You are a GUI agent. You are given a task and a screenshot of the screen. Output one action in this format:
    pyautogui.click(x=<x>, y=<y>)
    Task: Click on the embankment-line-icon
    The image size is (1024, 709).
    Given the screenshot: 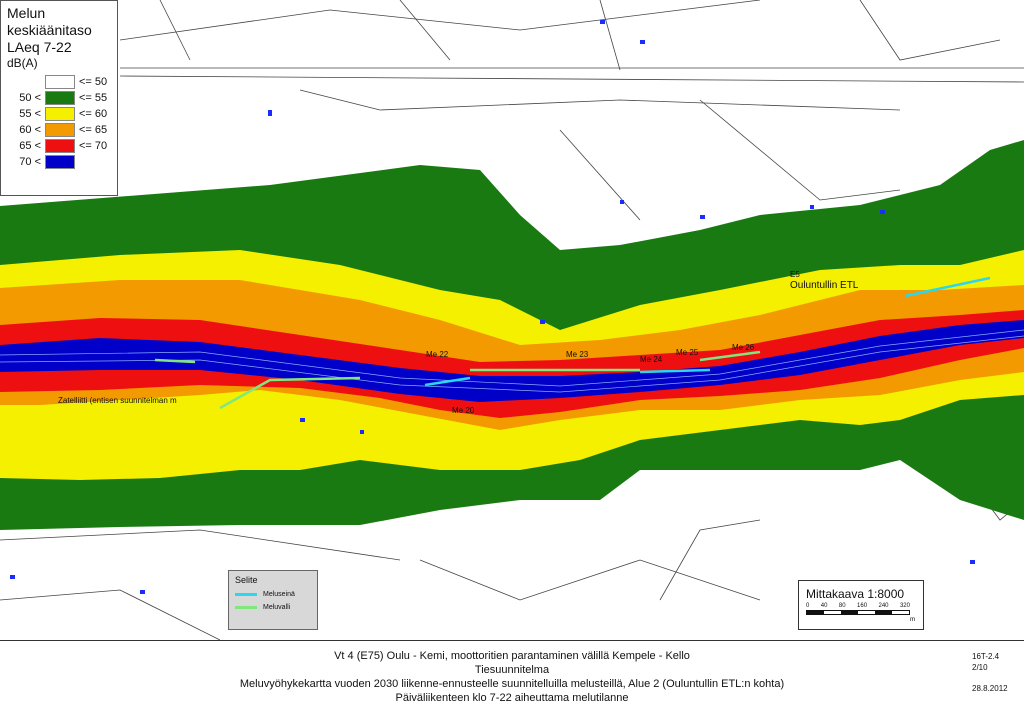 What is the action you would take?
    pyautogui.click(x=246, y=607)
    